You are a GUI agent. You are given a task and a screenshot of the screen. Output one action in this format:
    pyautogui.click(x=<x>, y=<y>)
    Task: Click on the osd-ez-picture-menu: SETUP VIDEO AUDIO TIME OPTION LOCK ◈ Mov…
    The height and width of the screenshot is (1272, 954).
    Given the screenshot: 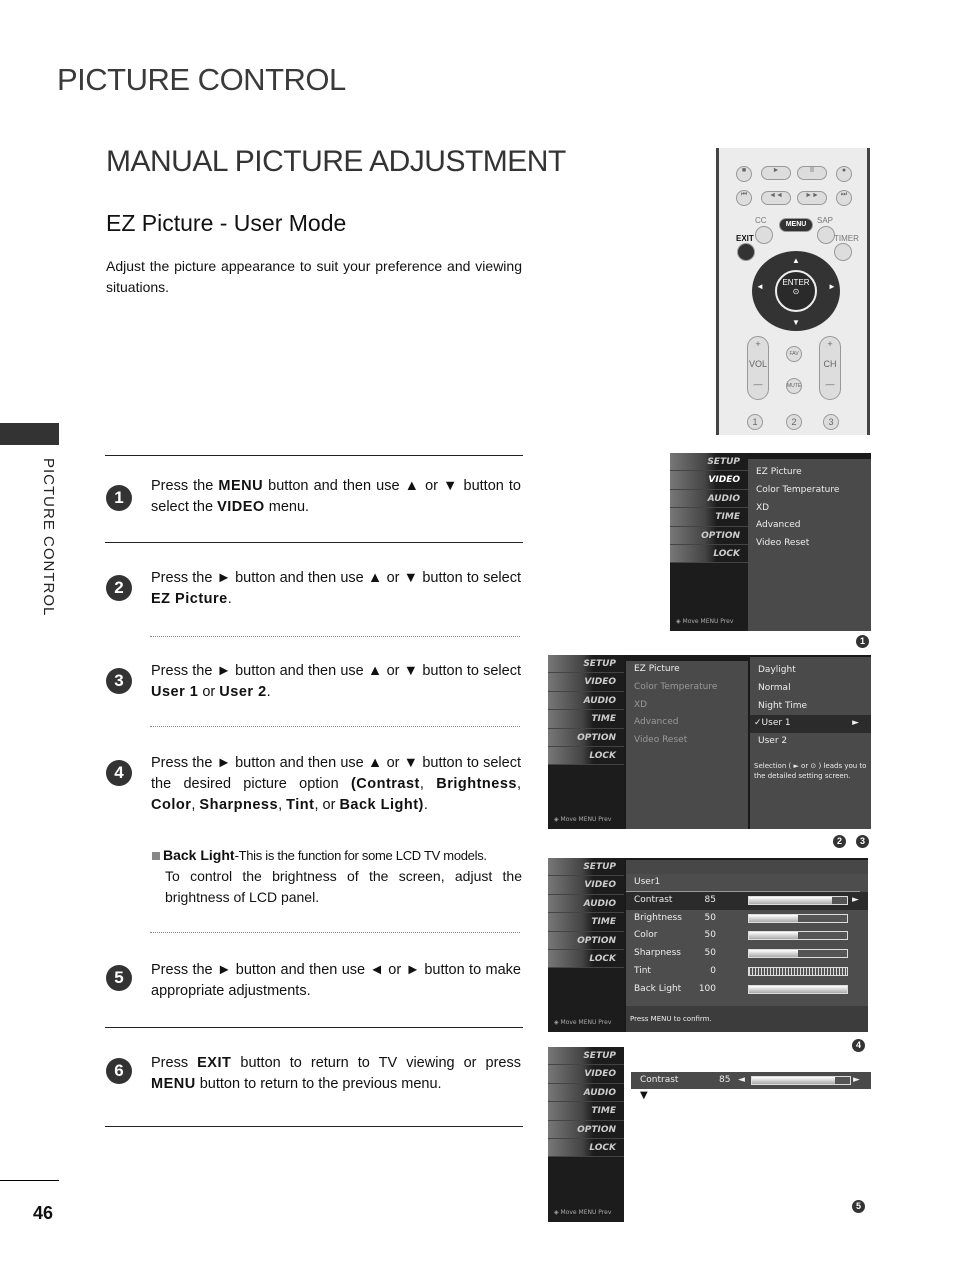 What is the action you would take?
    pyautogui.click(x=709, y=742)
    